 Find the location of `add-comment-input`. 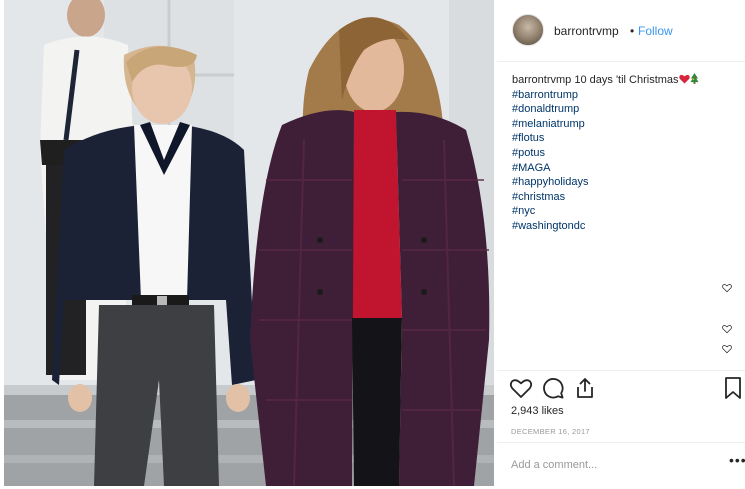

add-comment-input is located at coordinates (611, 465).